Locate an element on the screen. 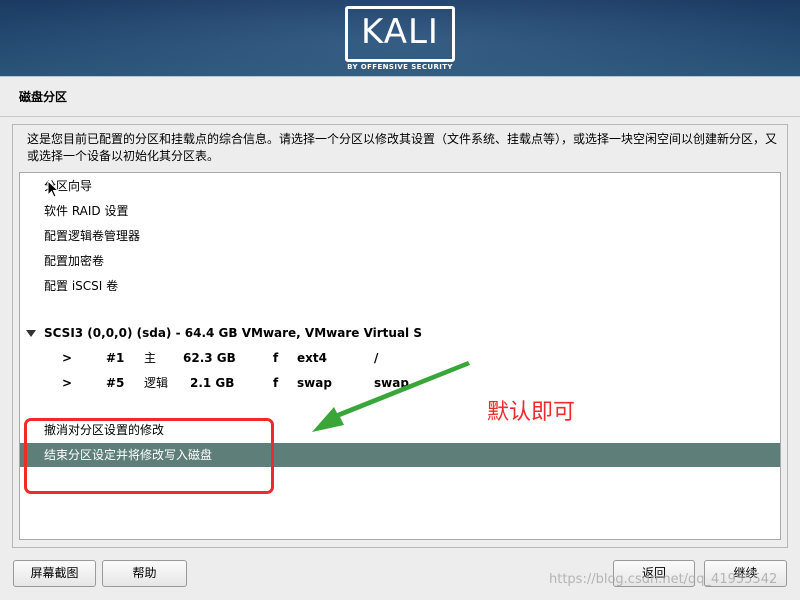 The width and height of the screenshot is (800, 600). menu-item-label: 配置 iSCSI 卷 is located at coordinates (81, 286).